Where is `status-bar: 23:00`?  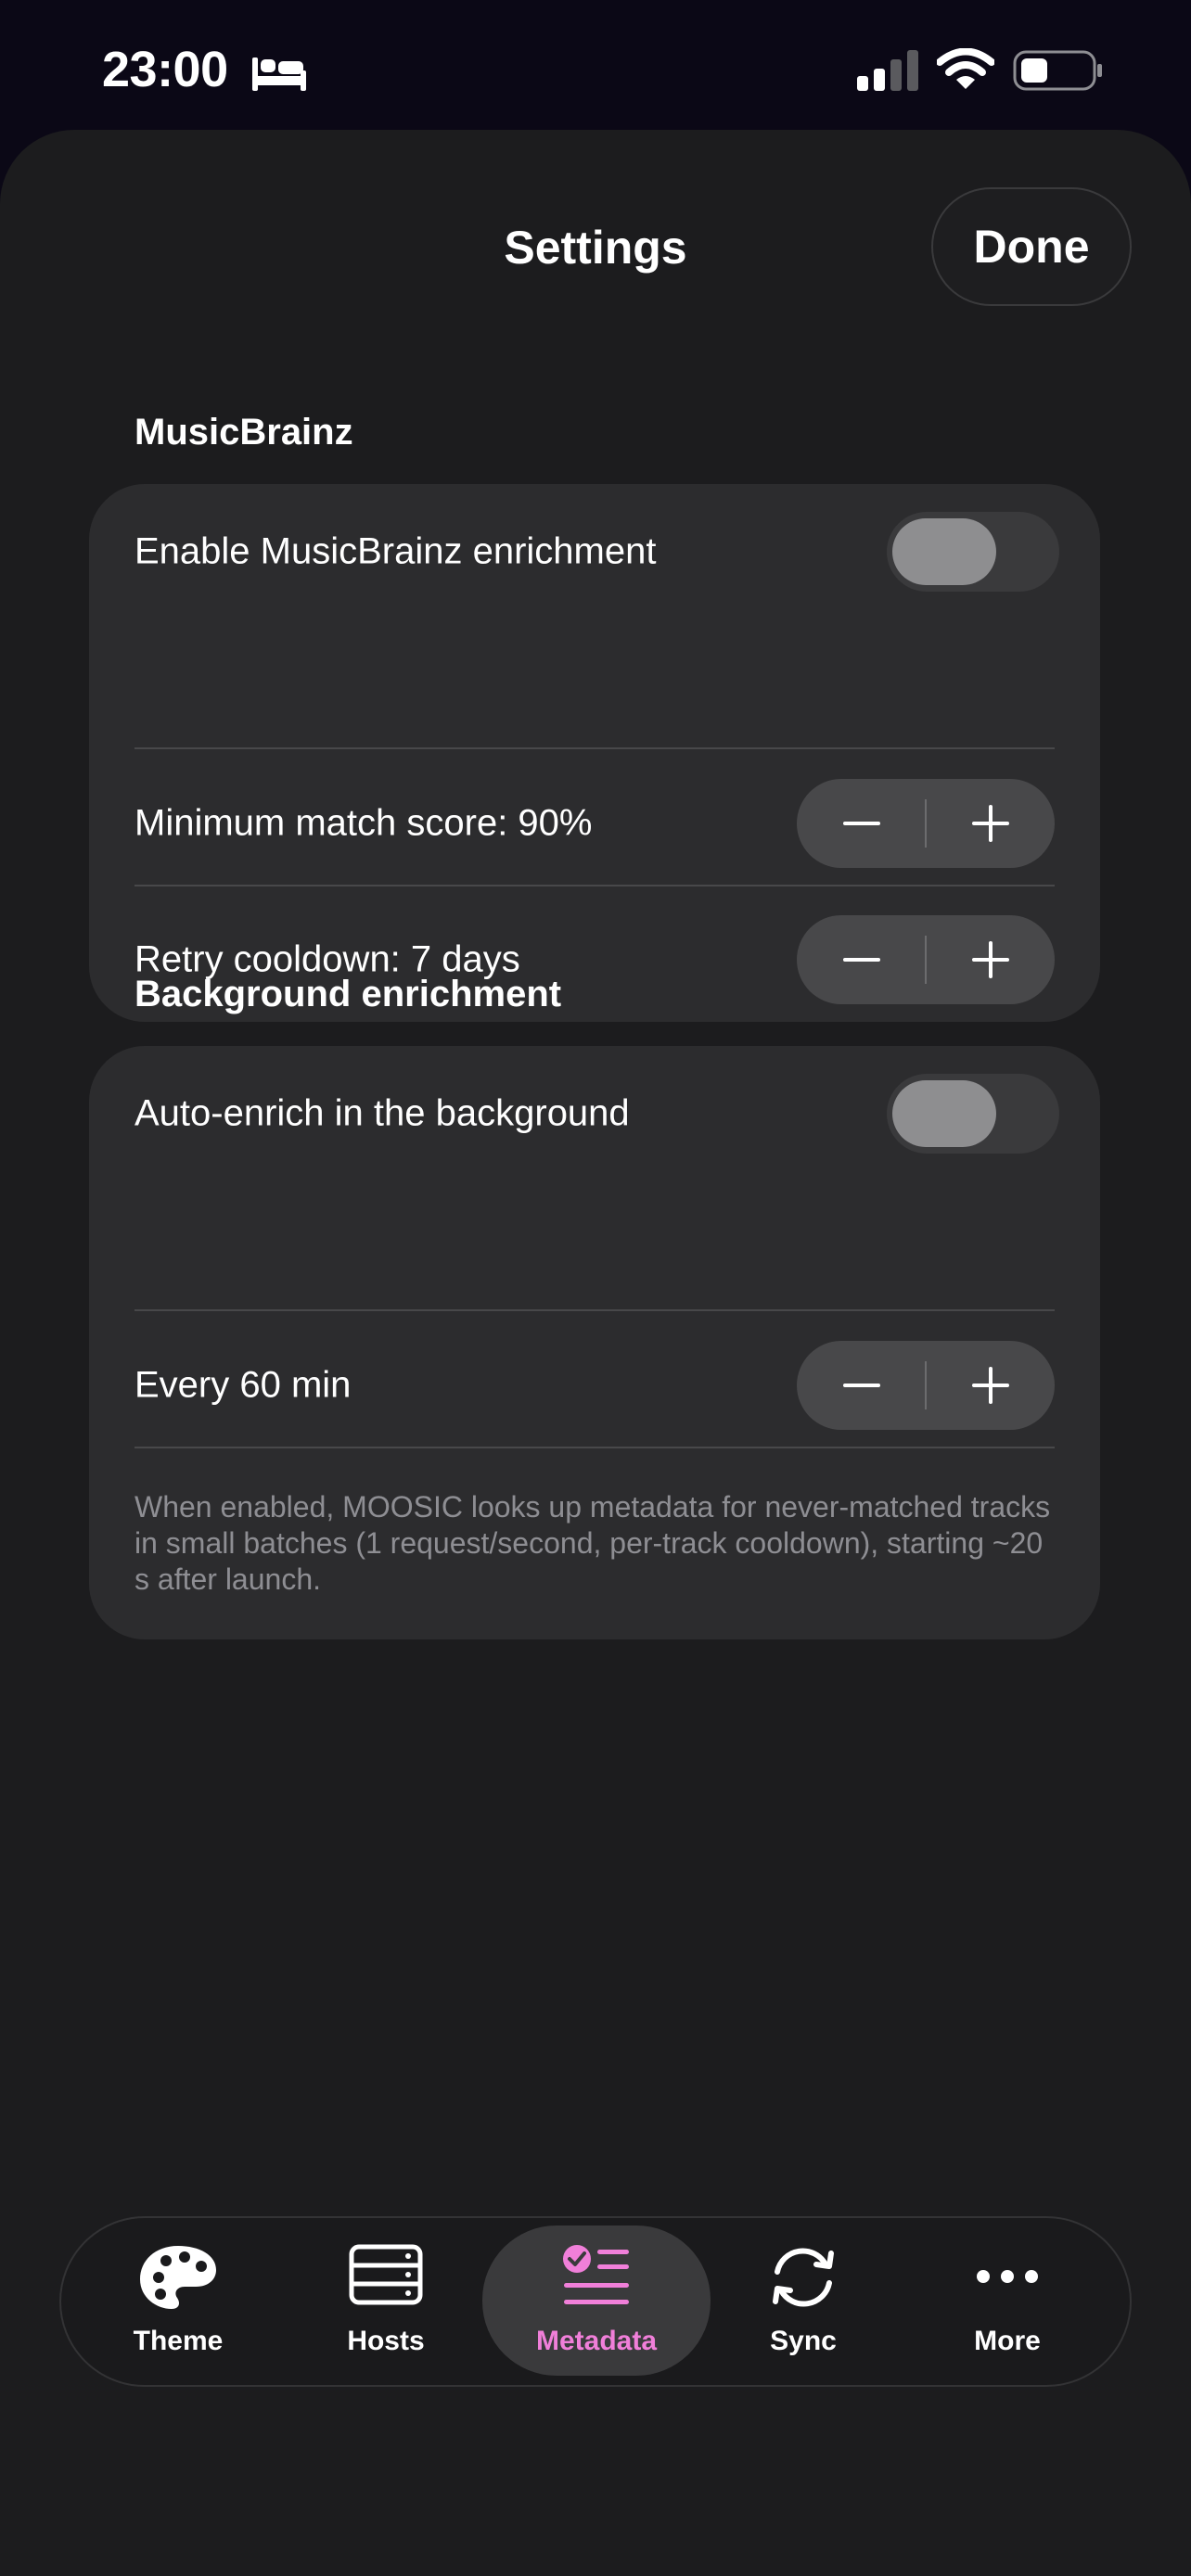 status-bar: 23:00 is located at coordinates (595, 65).